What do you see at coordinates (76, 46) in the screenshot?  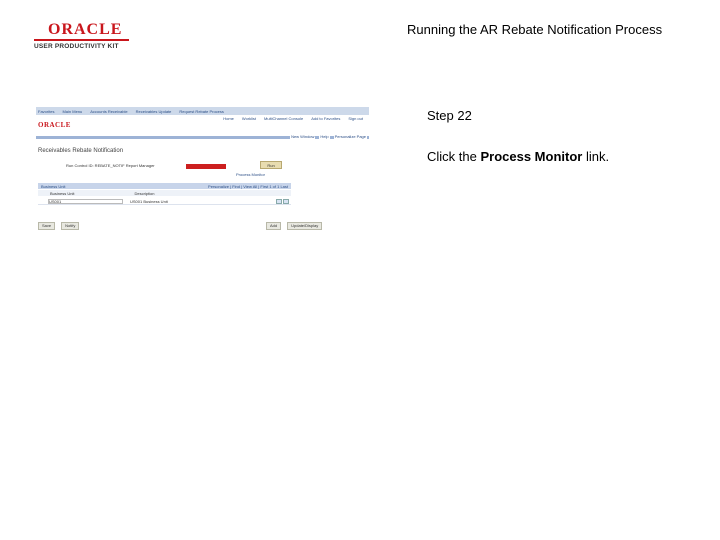 I see `logo-subtitle: USER PRODUCTIVITY KIT` at bounding box center [76, 46].